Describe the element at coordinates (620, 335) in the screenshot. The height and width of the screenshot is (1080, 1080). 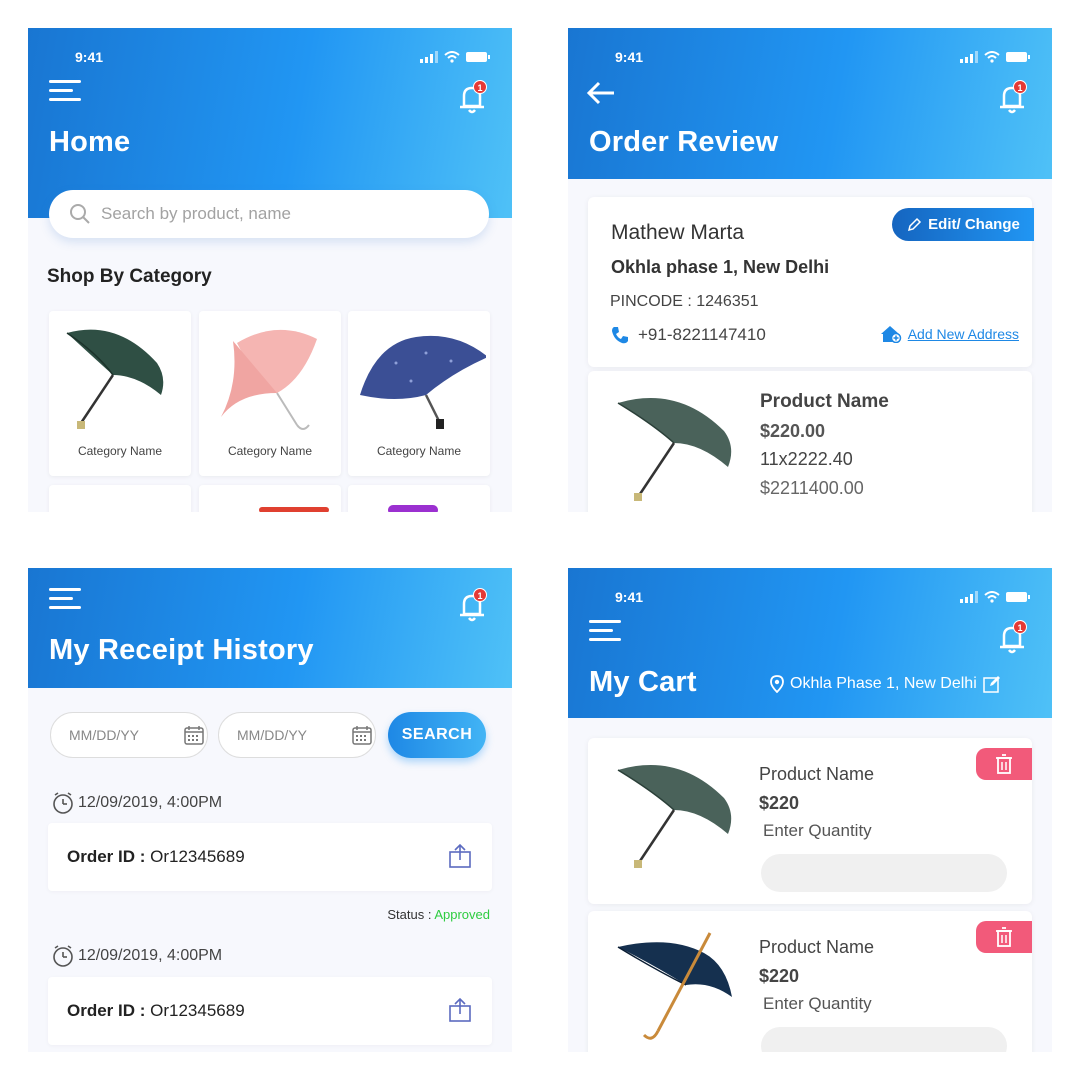
I see `phone-icon` at that location.